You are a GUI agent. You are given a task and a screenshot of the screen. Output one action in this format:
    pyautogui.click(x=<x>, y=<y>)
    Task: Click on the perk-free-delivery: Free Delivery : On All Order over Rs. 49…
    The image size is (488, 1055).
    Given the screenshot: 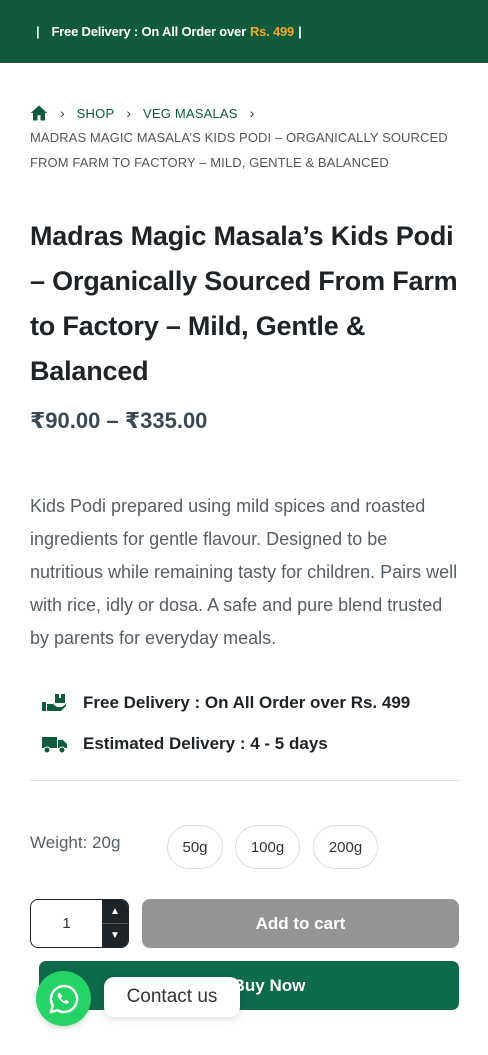 What is the action you would take?
    pyautogui.click(x=252, y=702)
    